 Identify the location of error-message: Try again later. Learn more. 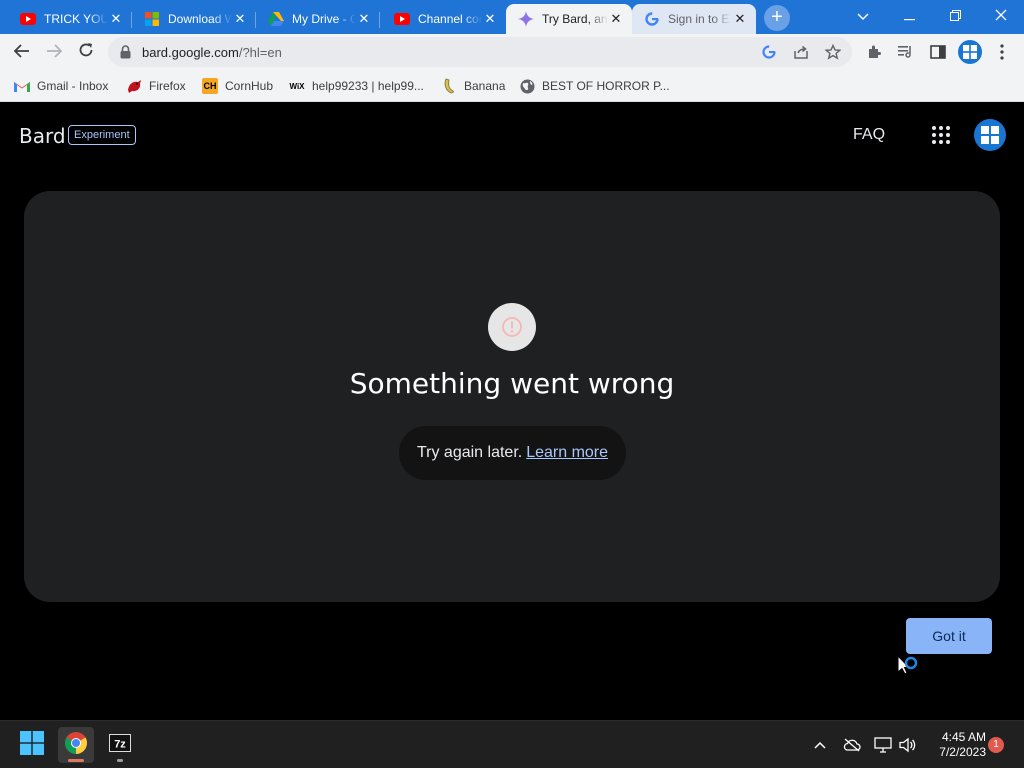
(512, 453).